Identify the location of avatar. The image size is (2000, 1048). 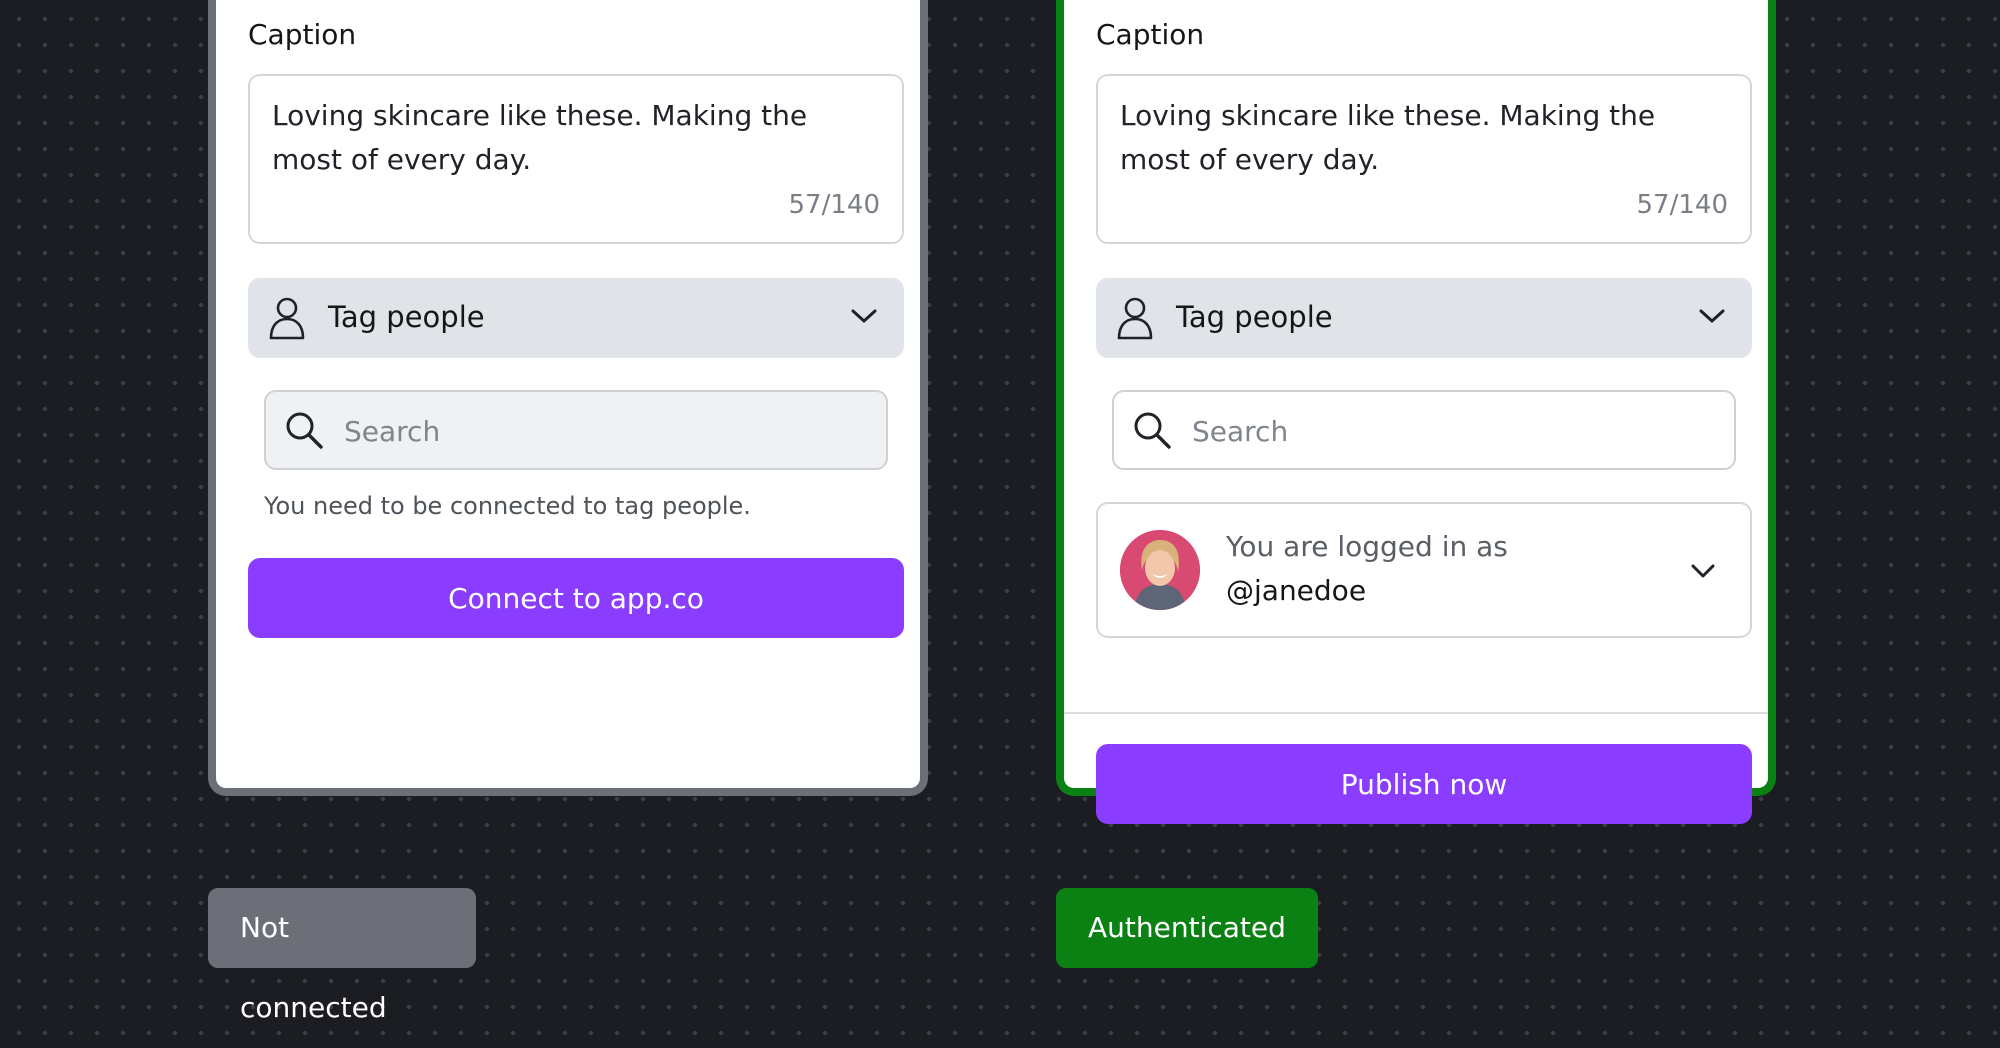
(1160, 570).